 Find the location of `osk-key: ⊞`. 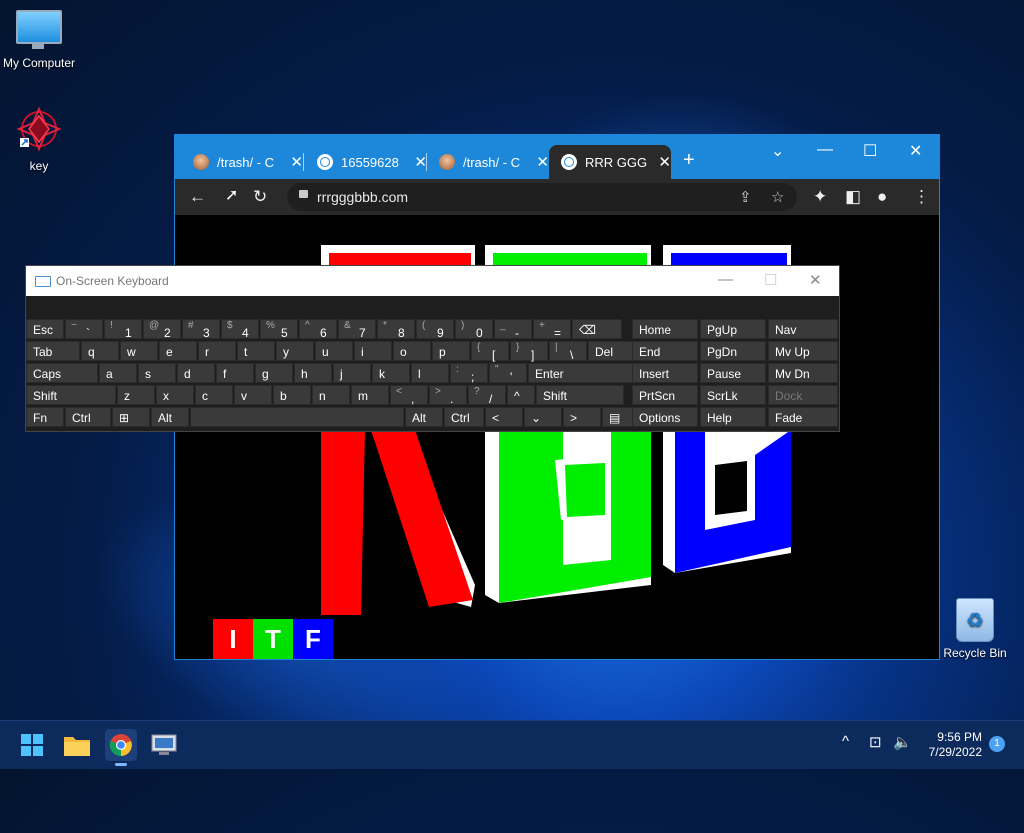

osk-key: ⊞ is located at coordinates (131, 417).